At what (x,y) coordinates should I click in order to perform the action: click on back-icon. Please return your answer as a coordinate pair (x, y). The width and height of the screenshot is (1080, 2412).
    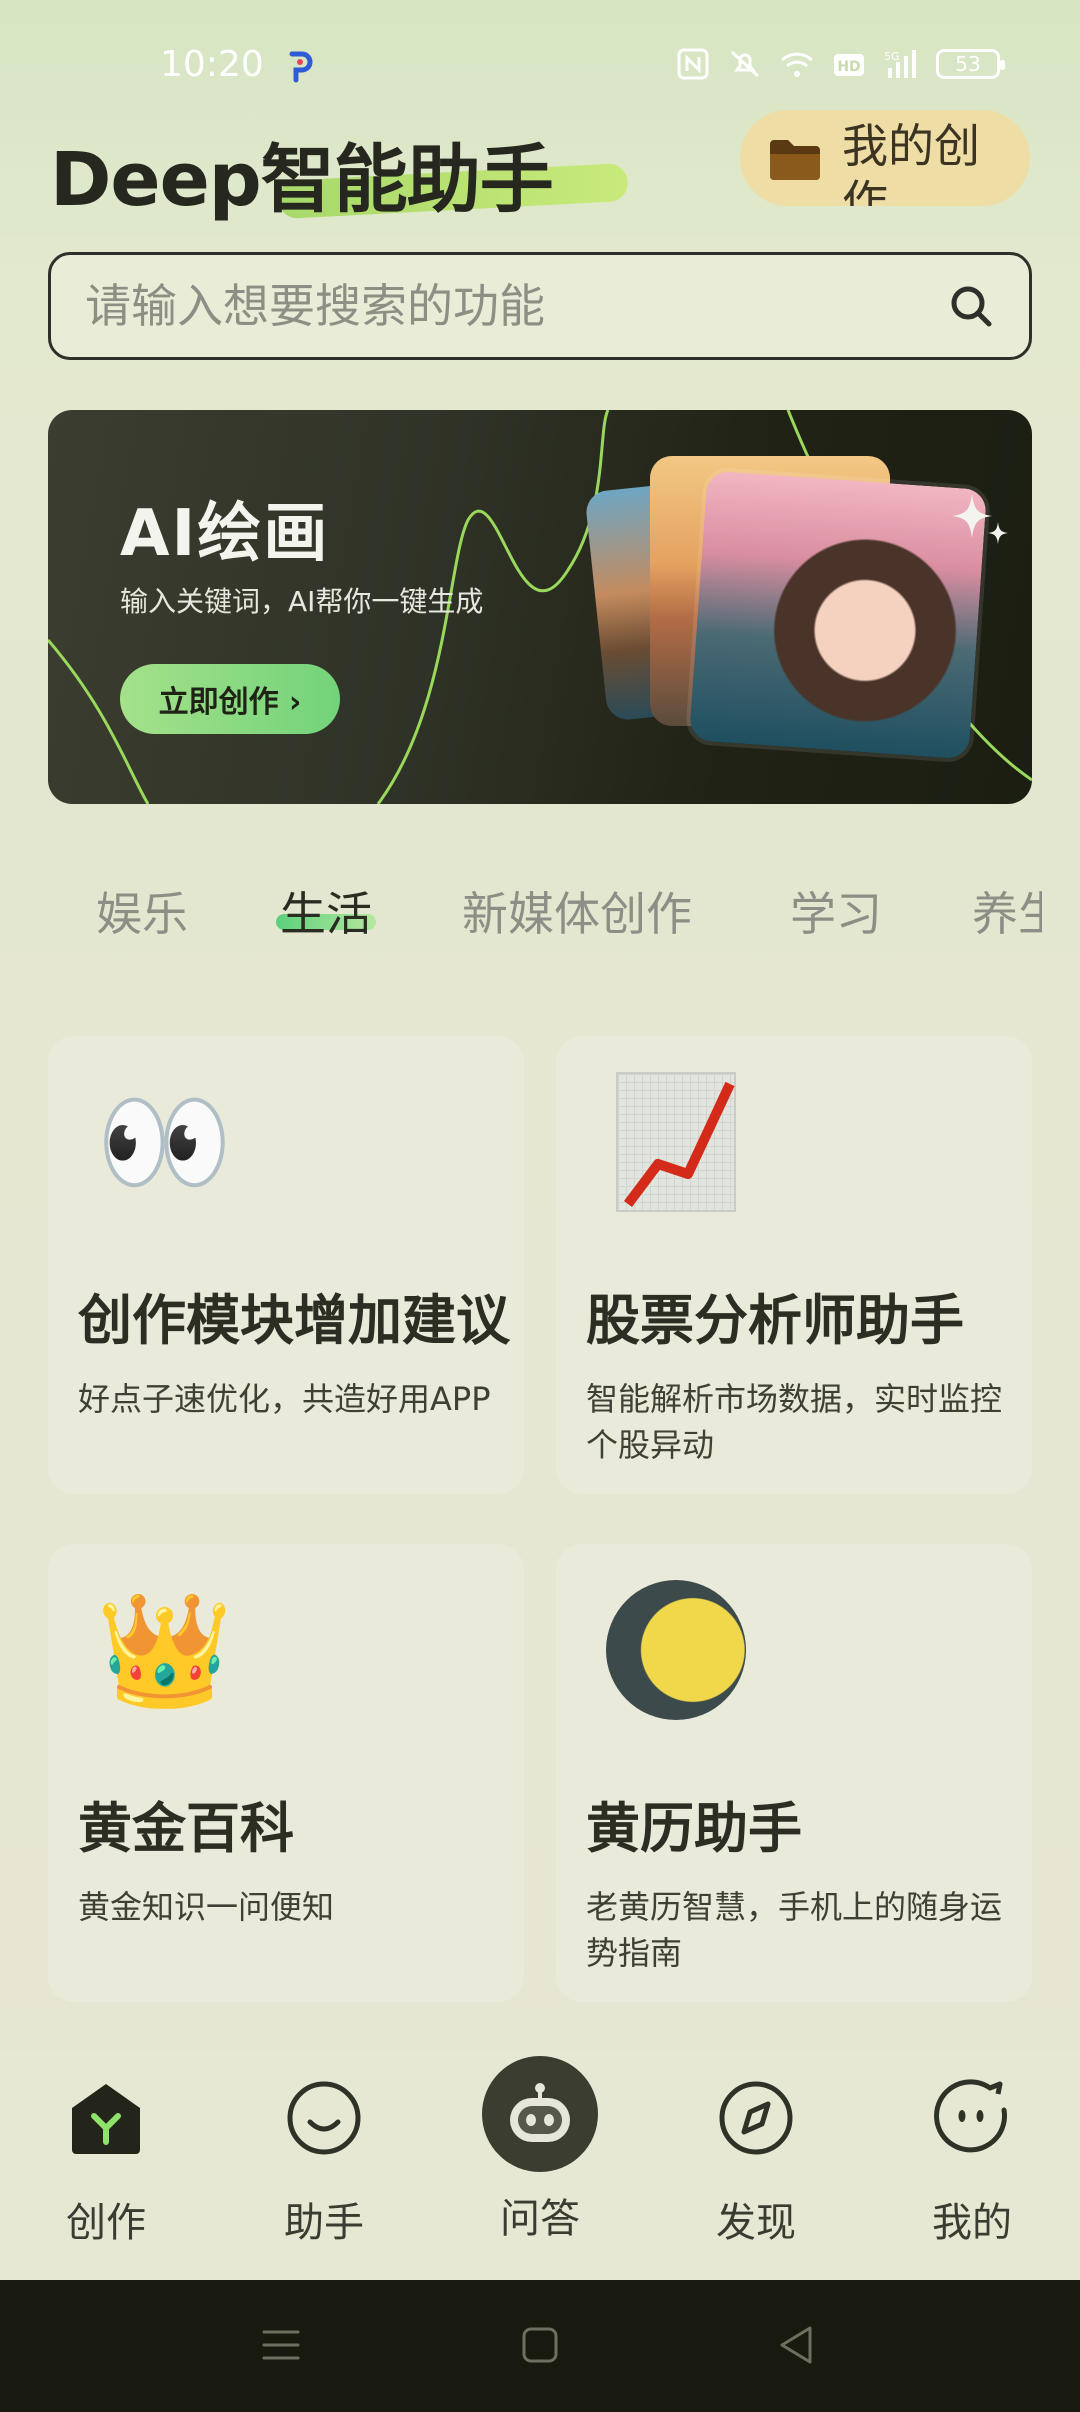
    Looking at the image, I should click on (797, 2345).